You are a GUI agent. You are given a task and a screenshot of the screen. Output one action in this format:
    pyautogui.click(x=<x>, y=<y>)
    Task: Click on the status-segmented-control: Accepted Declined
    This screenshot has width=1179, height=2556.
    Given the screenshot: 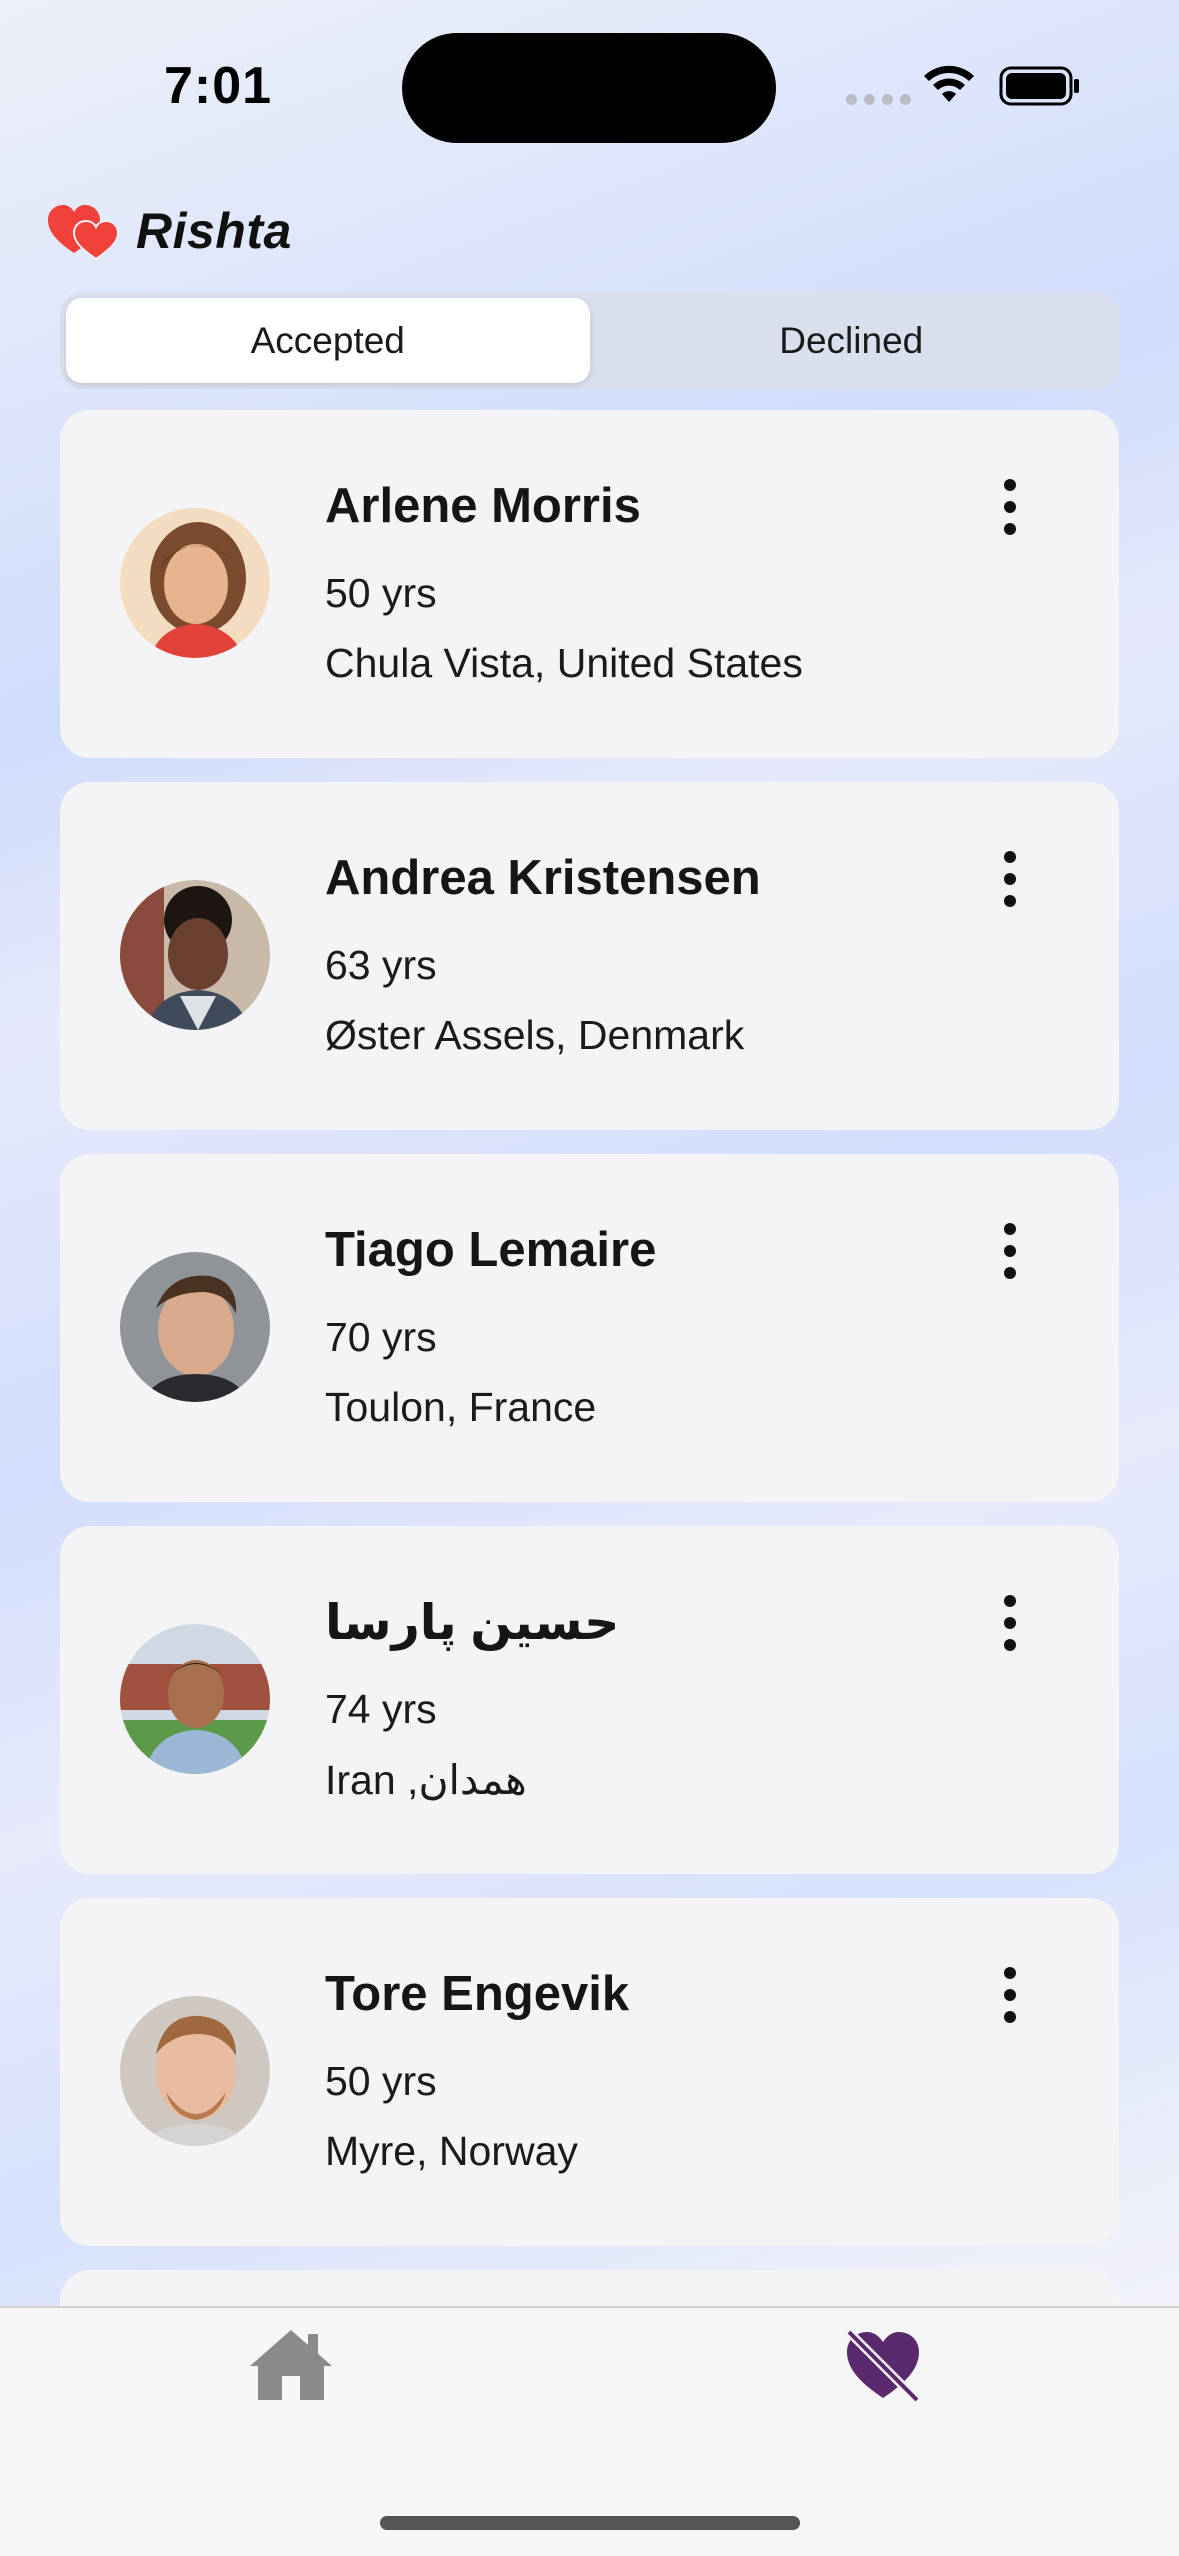 What is the action you would take?
    pyautogui.click(x=589, y=340)
    